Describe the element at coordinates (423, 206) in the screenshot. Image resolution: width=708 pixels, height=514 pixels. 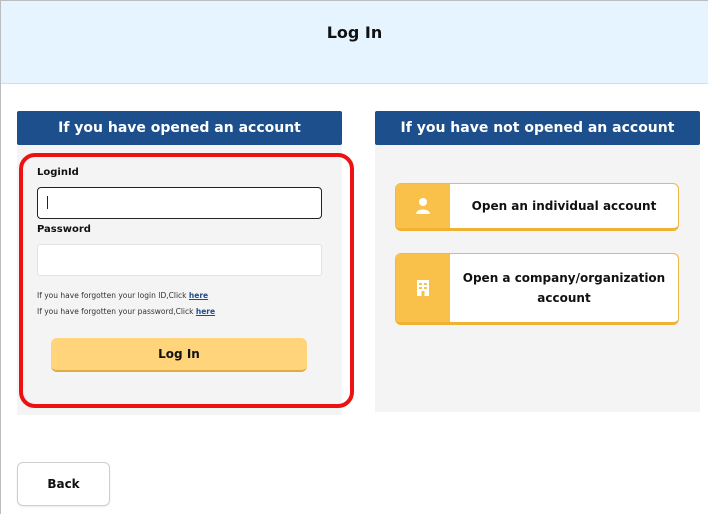
I see `person-icon` at that location.